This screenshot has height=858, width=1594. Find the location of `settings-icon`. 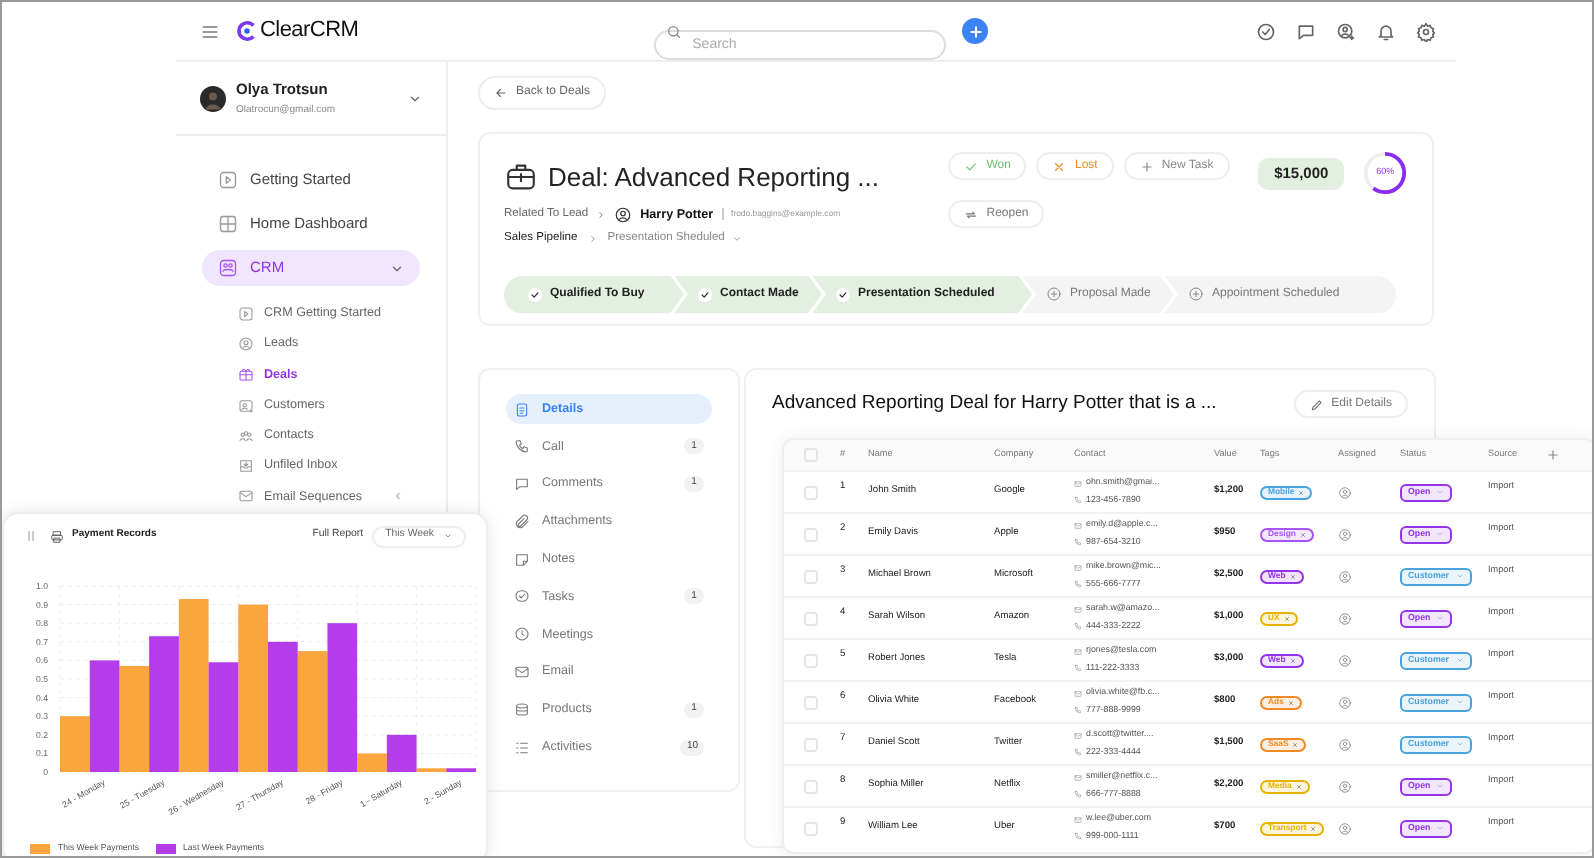

settings-icon is located at coordinates (1426, 31).